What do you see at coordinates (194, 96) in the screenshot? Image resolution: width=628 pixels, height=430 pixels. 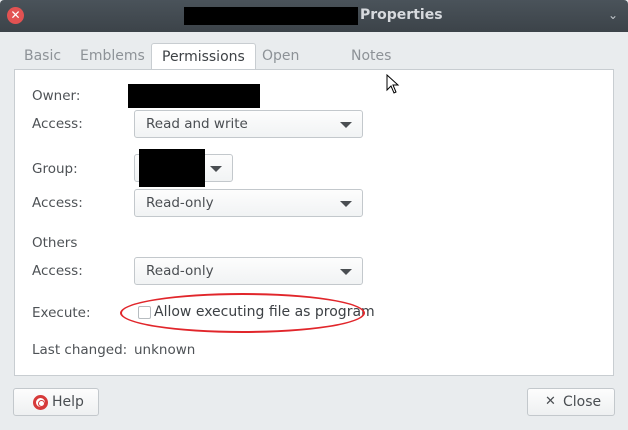 I see `redacted-owner` at bounding box center [194, 96].